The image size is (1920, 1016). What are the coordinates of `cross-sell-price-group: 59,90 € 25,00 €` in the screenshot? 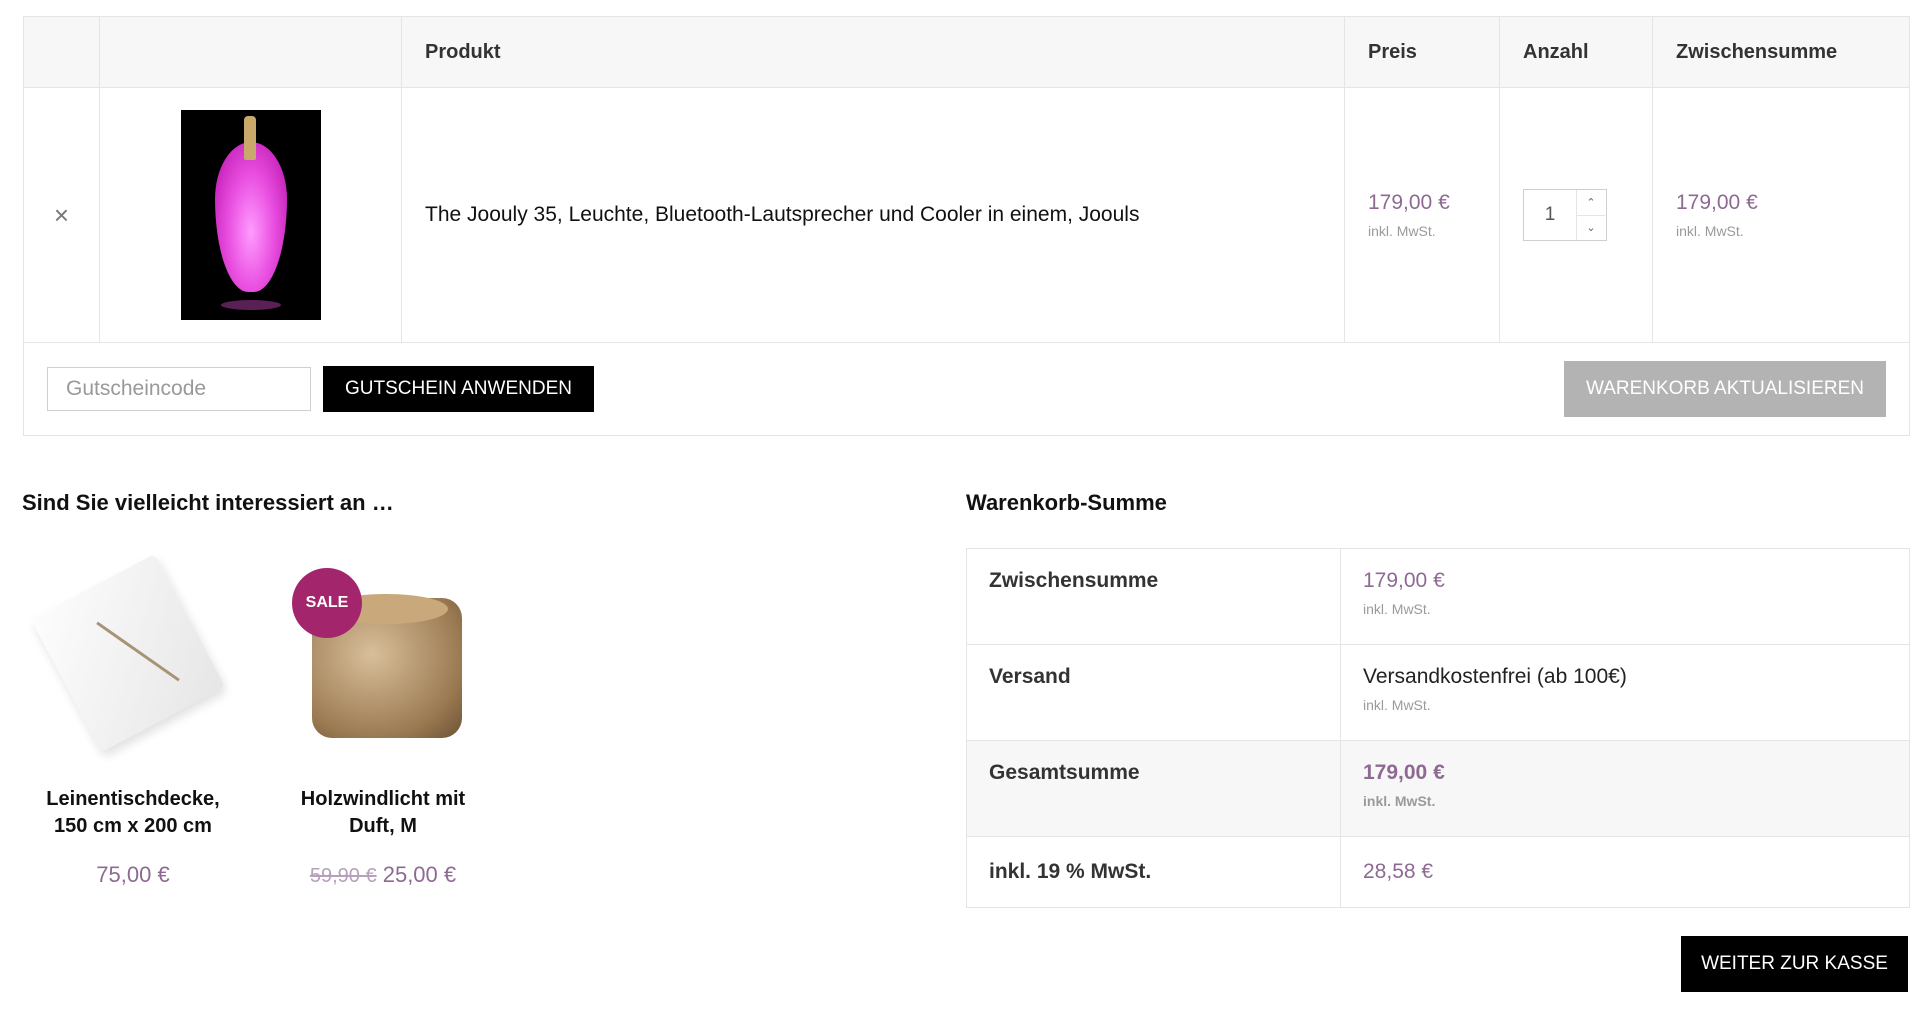 It's located at (383, 875).